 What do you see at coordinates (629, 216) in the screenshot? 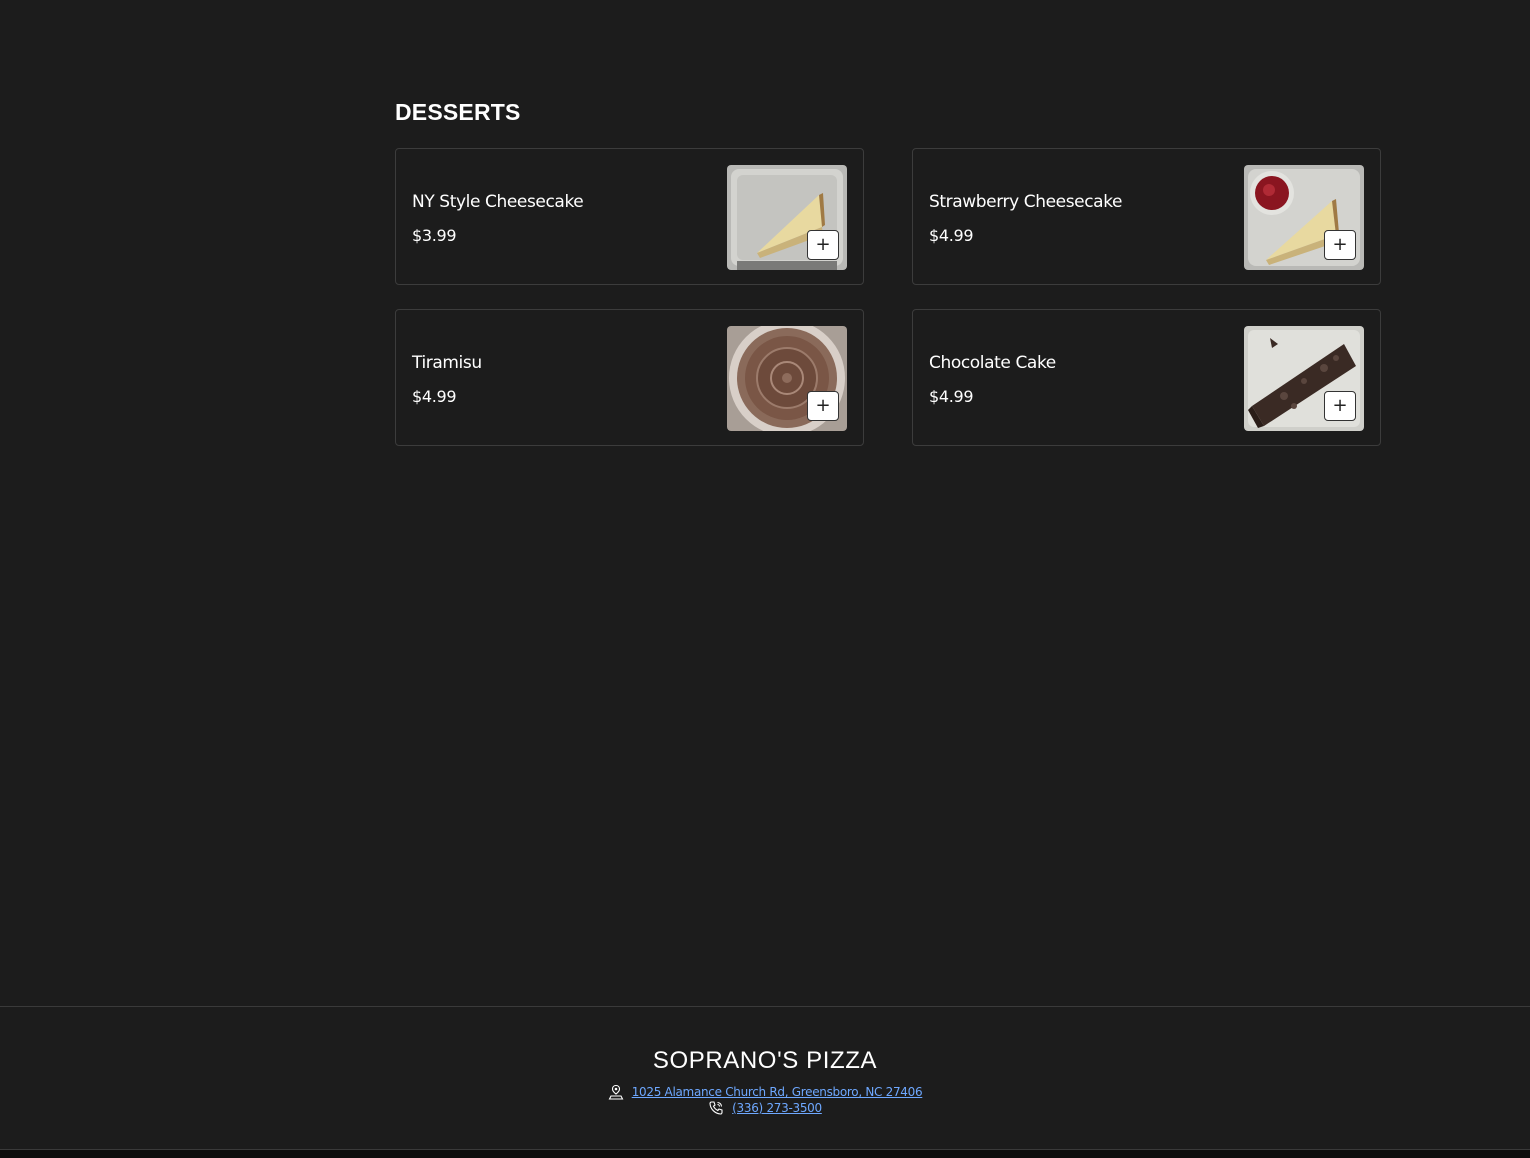
I see `menu-item-card: NY Style Cheesecake $3.99 +` at bounding box center [629, 216].